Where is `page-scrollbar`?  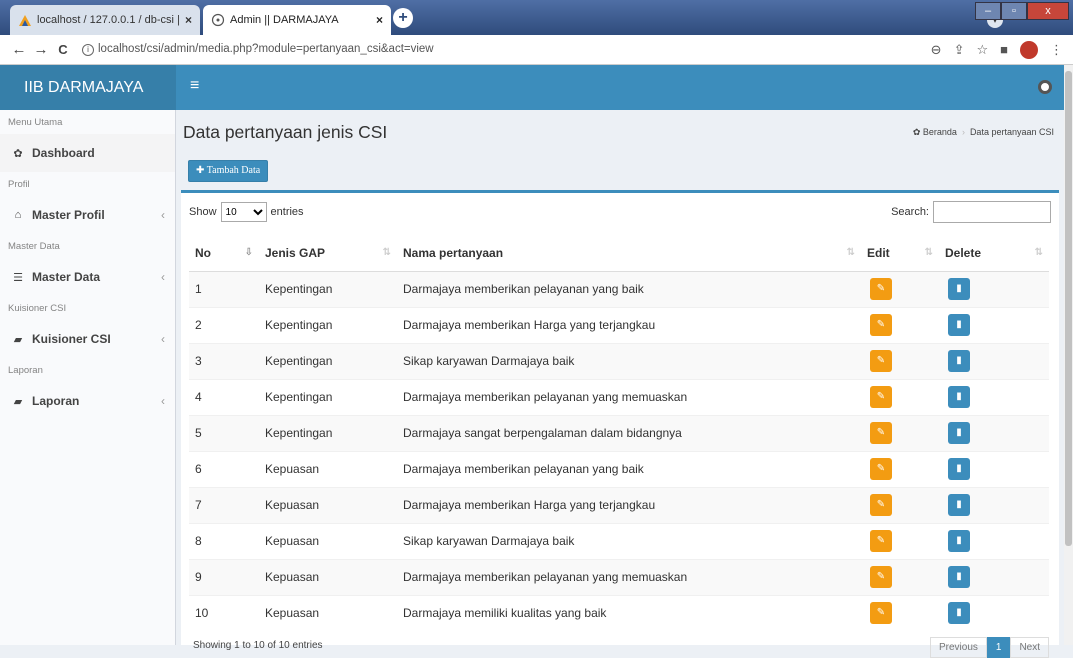 page-scrollbar is located at coordinates (1068, 355).